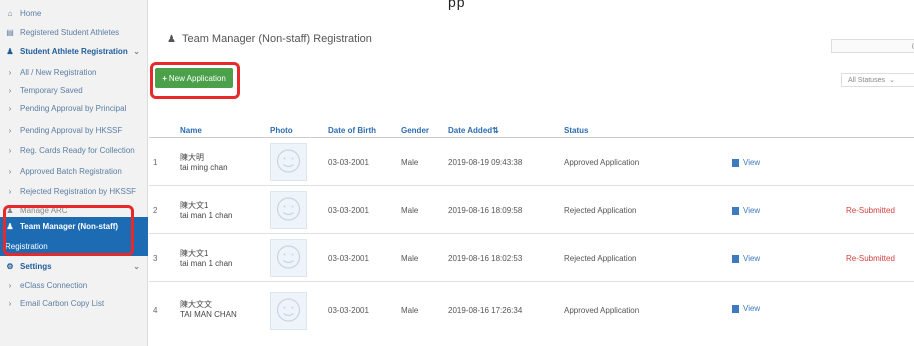  I want to click on sidebar-item-reg-cards-ready: › Reg. Cards Ready for Collection, so click(74, 150).